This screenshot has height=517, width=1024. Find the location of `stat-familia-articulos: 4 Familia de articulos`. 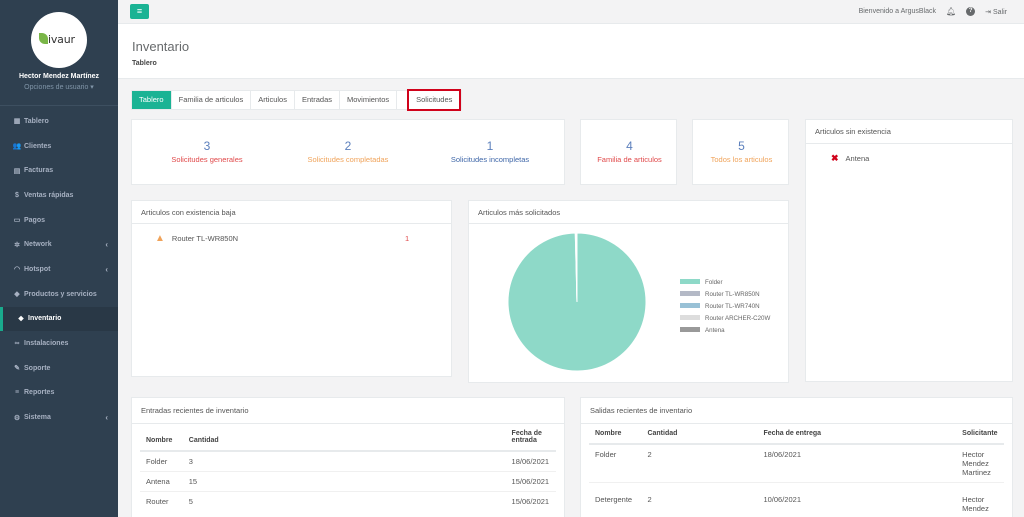

stat-familia-articulos: 4 Familia de articulos is located at coordinates (629, 151).